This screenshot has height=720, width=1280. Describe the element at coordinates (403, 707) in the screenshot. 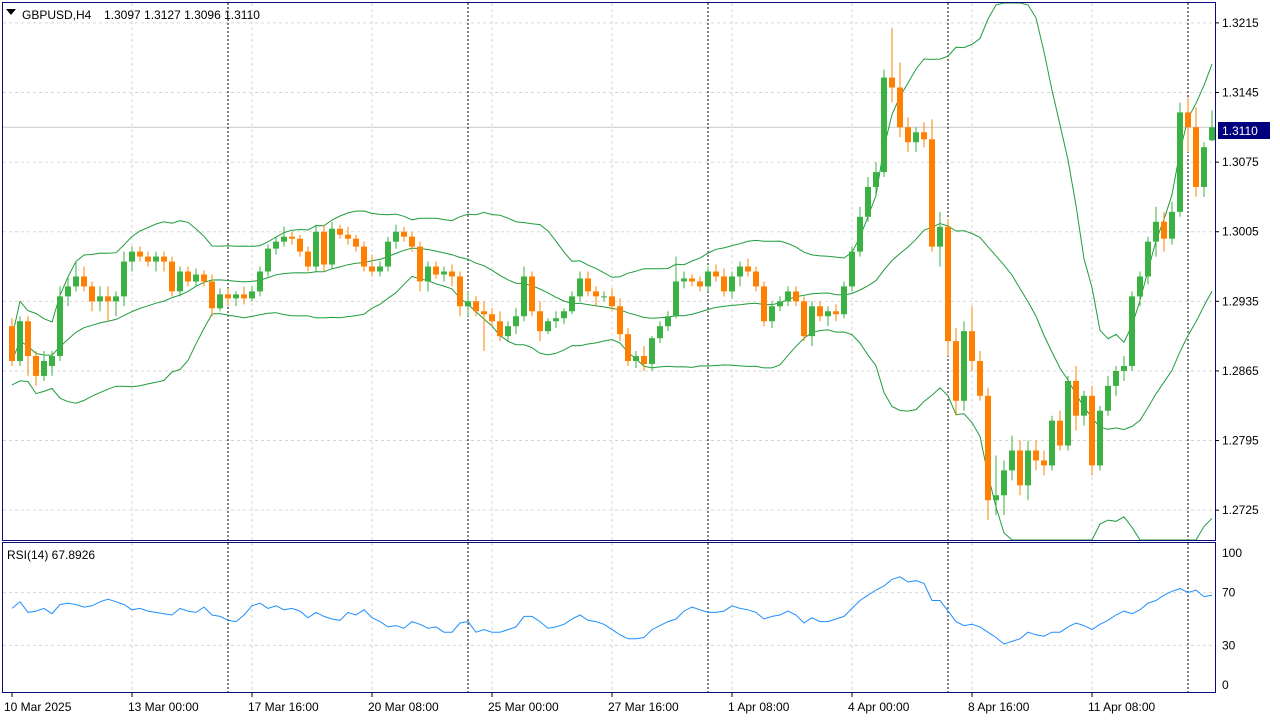

I see `time-label: 20 Mar 08:00` at that location.